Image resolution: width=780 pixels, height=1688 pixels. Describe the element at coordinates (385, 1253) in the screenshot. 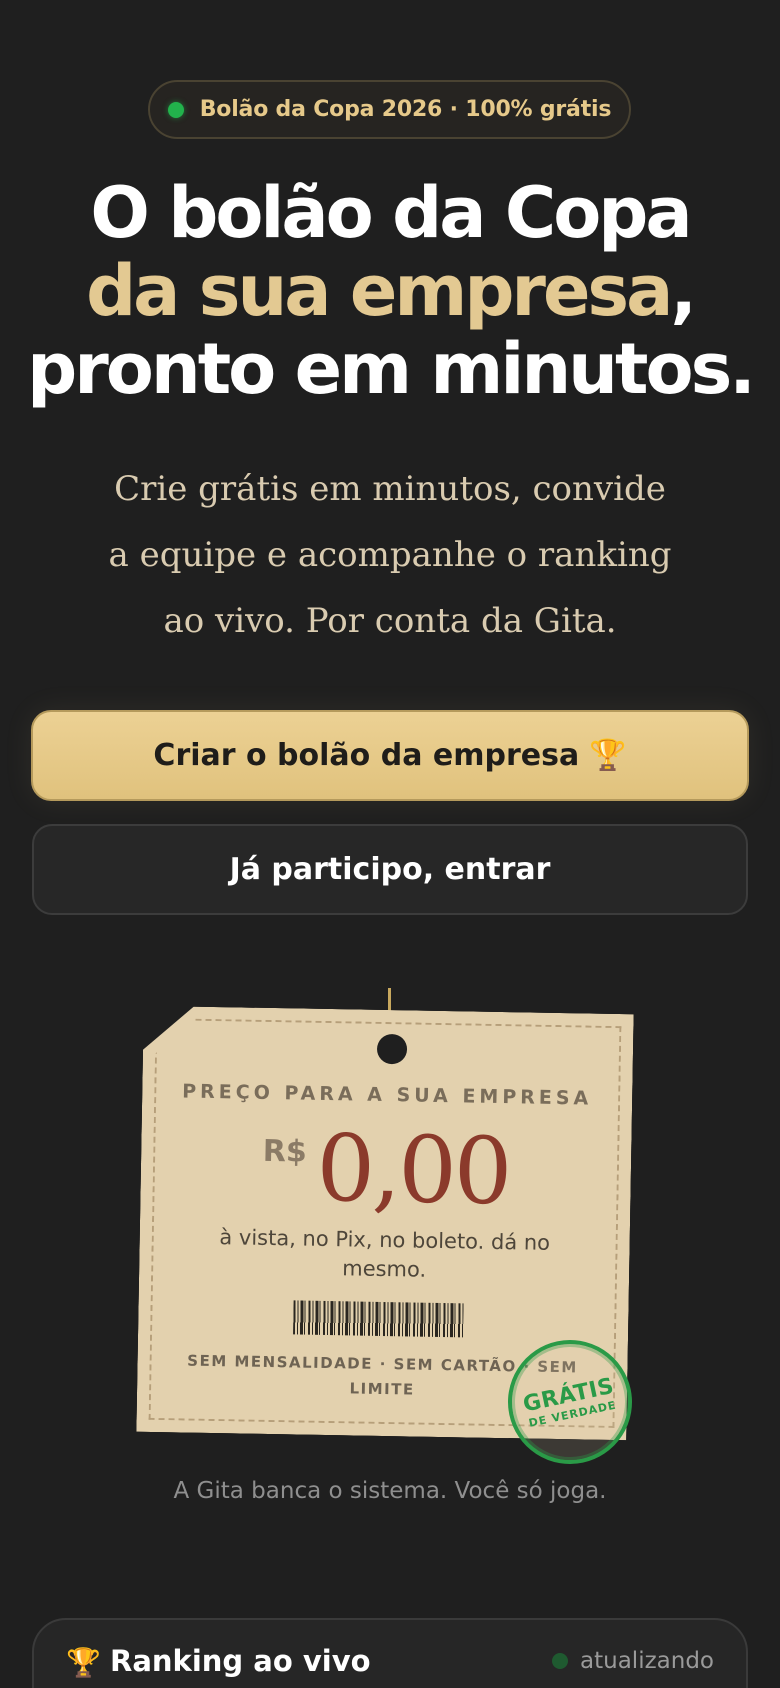

I see `price-description: à vista, no Pix, no boleto. dá no mesmo.` at that location.